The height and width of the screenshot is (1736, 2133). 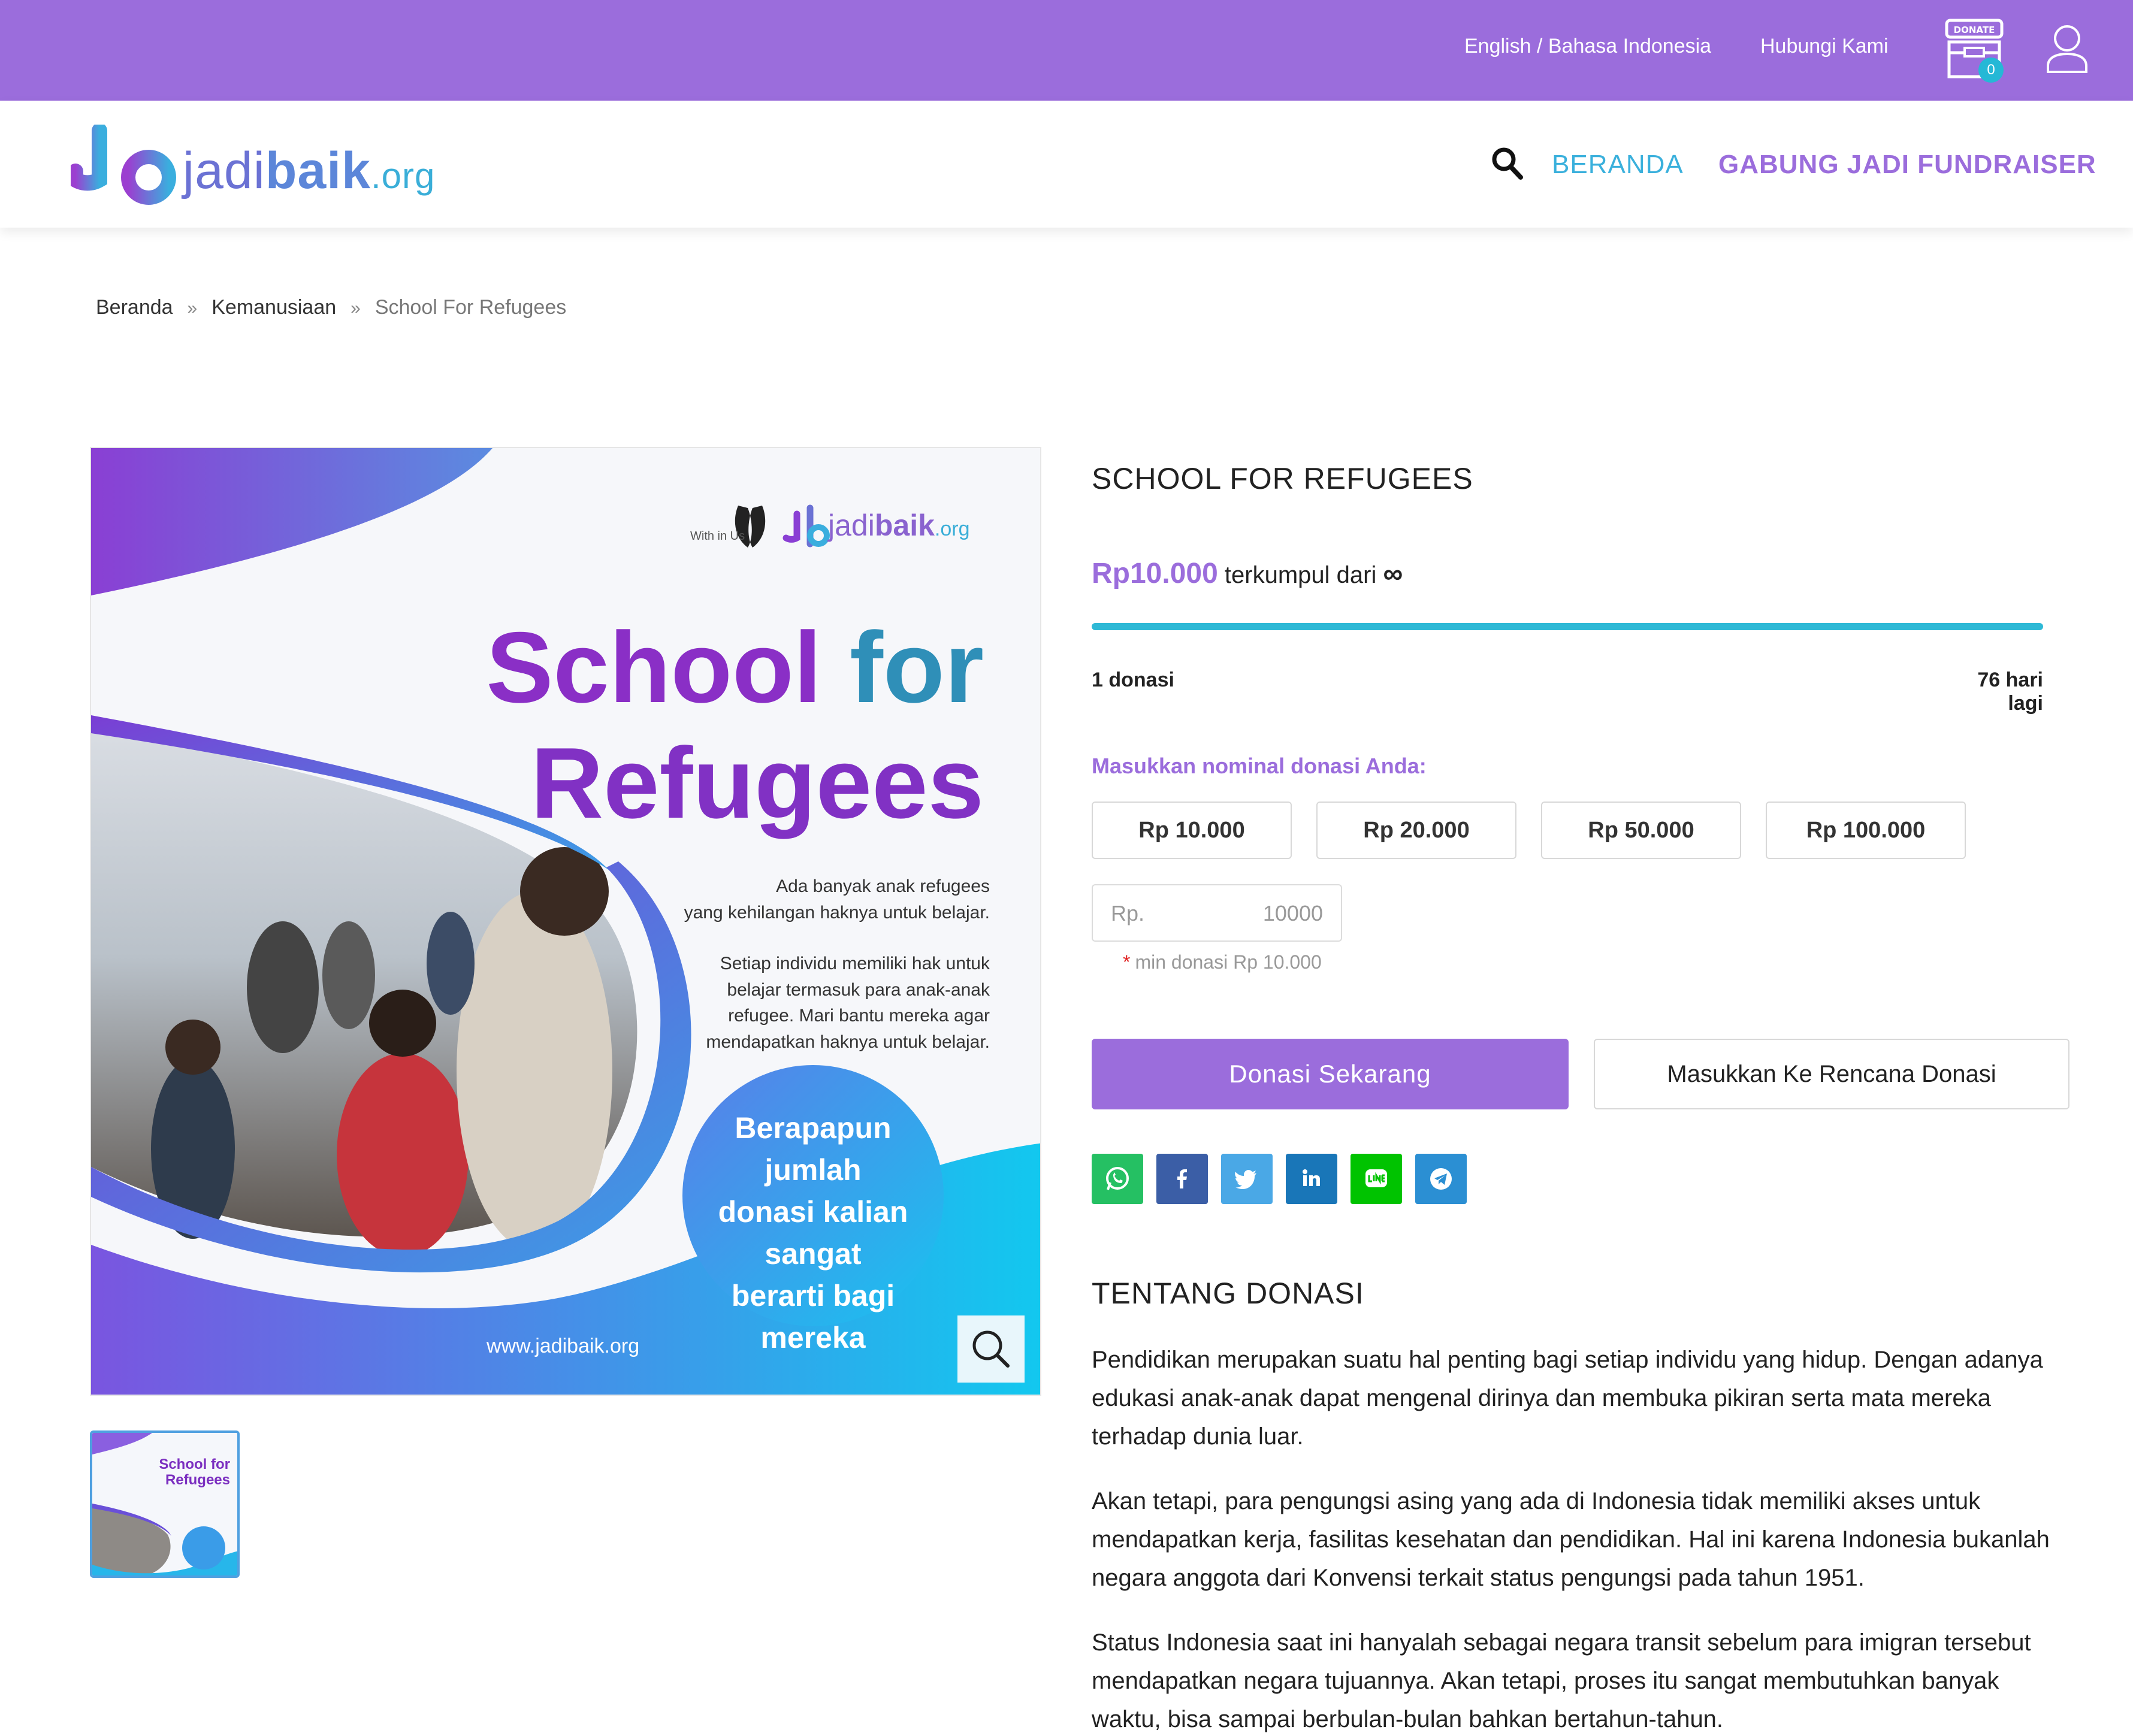 I want to click on breadcrumb-home: Beranda, so click(x=134, y=307).